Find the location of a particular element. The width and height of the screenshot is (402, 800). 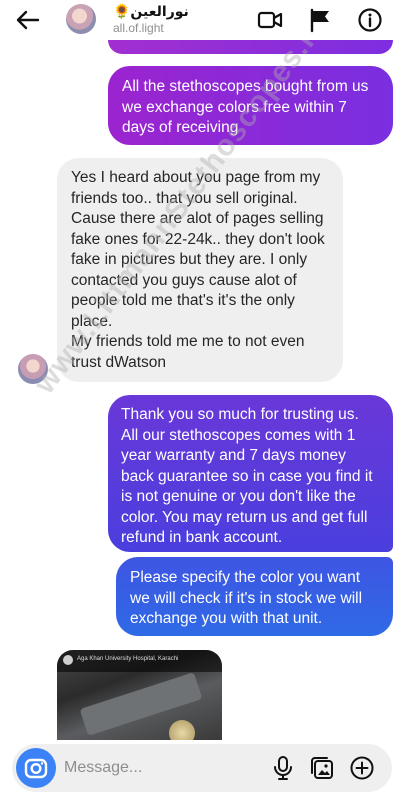

sender-avatar is located at coordinates (33, 369).